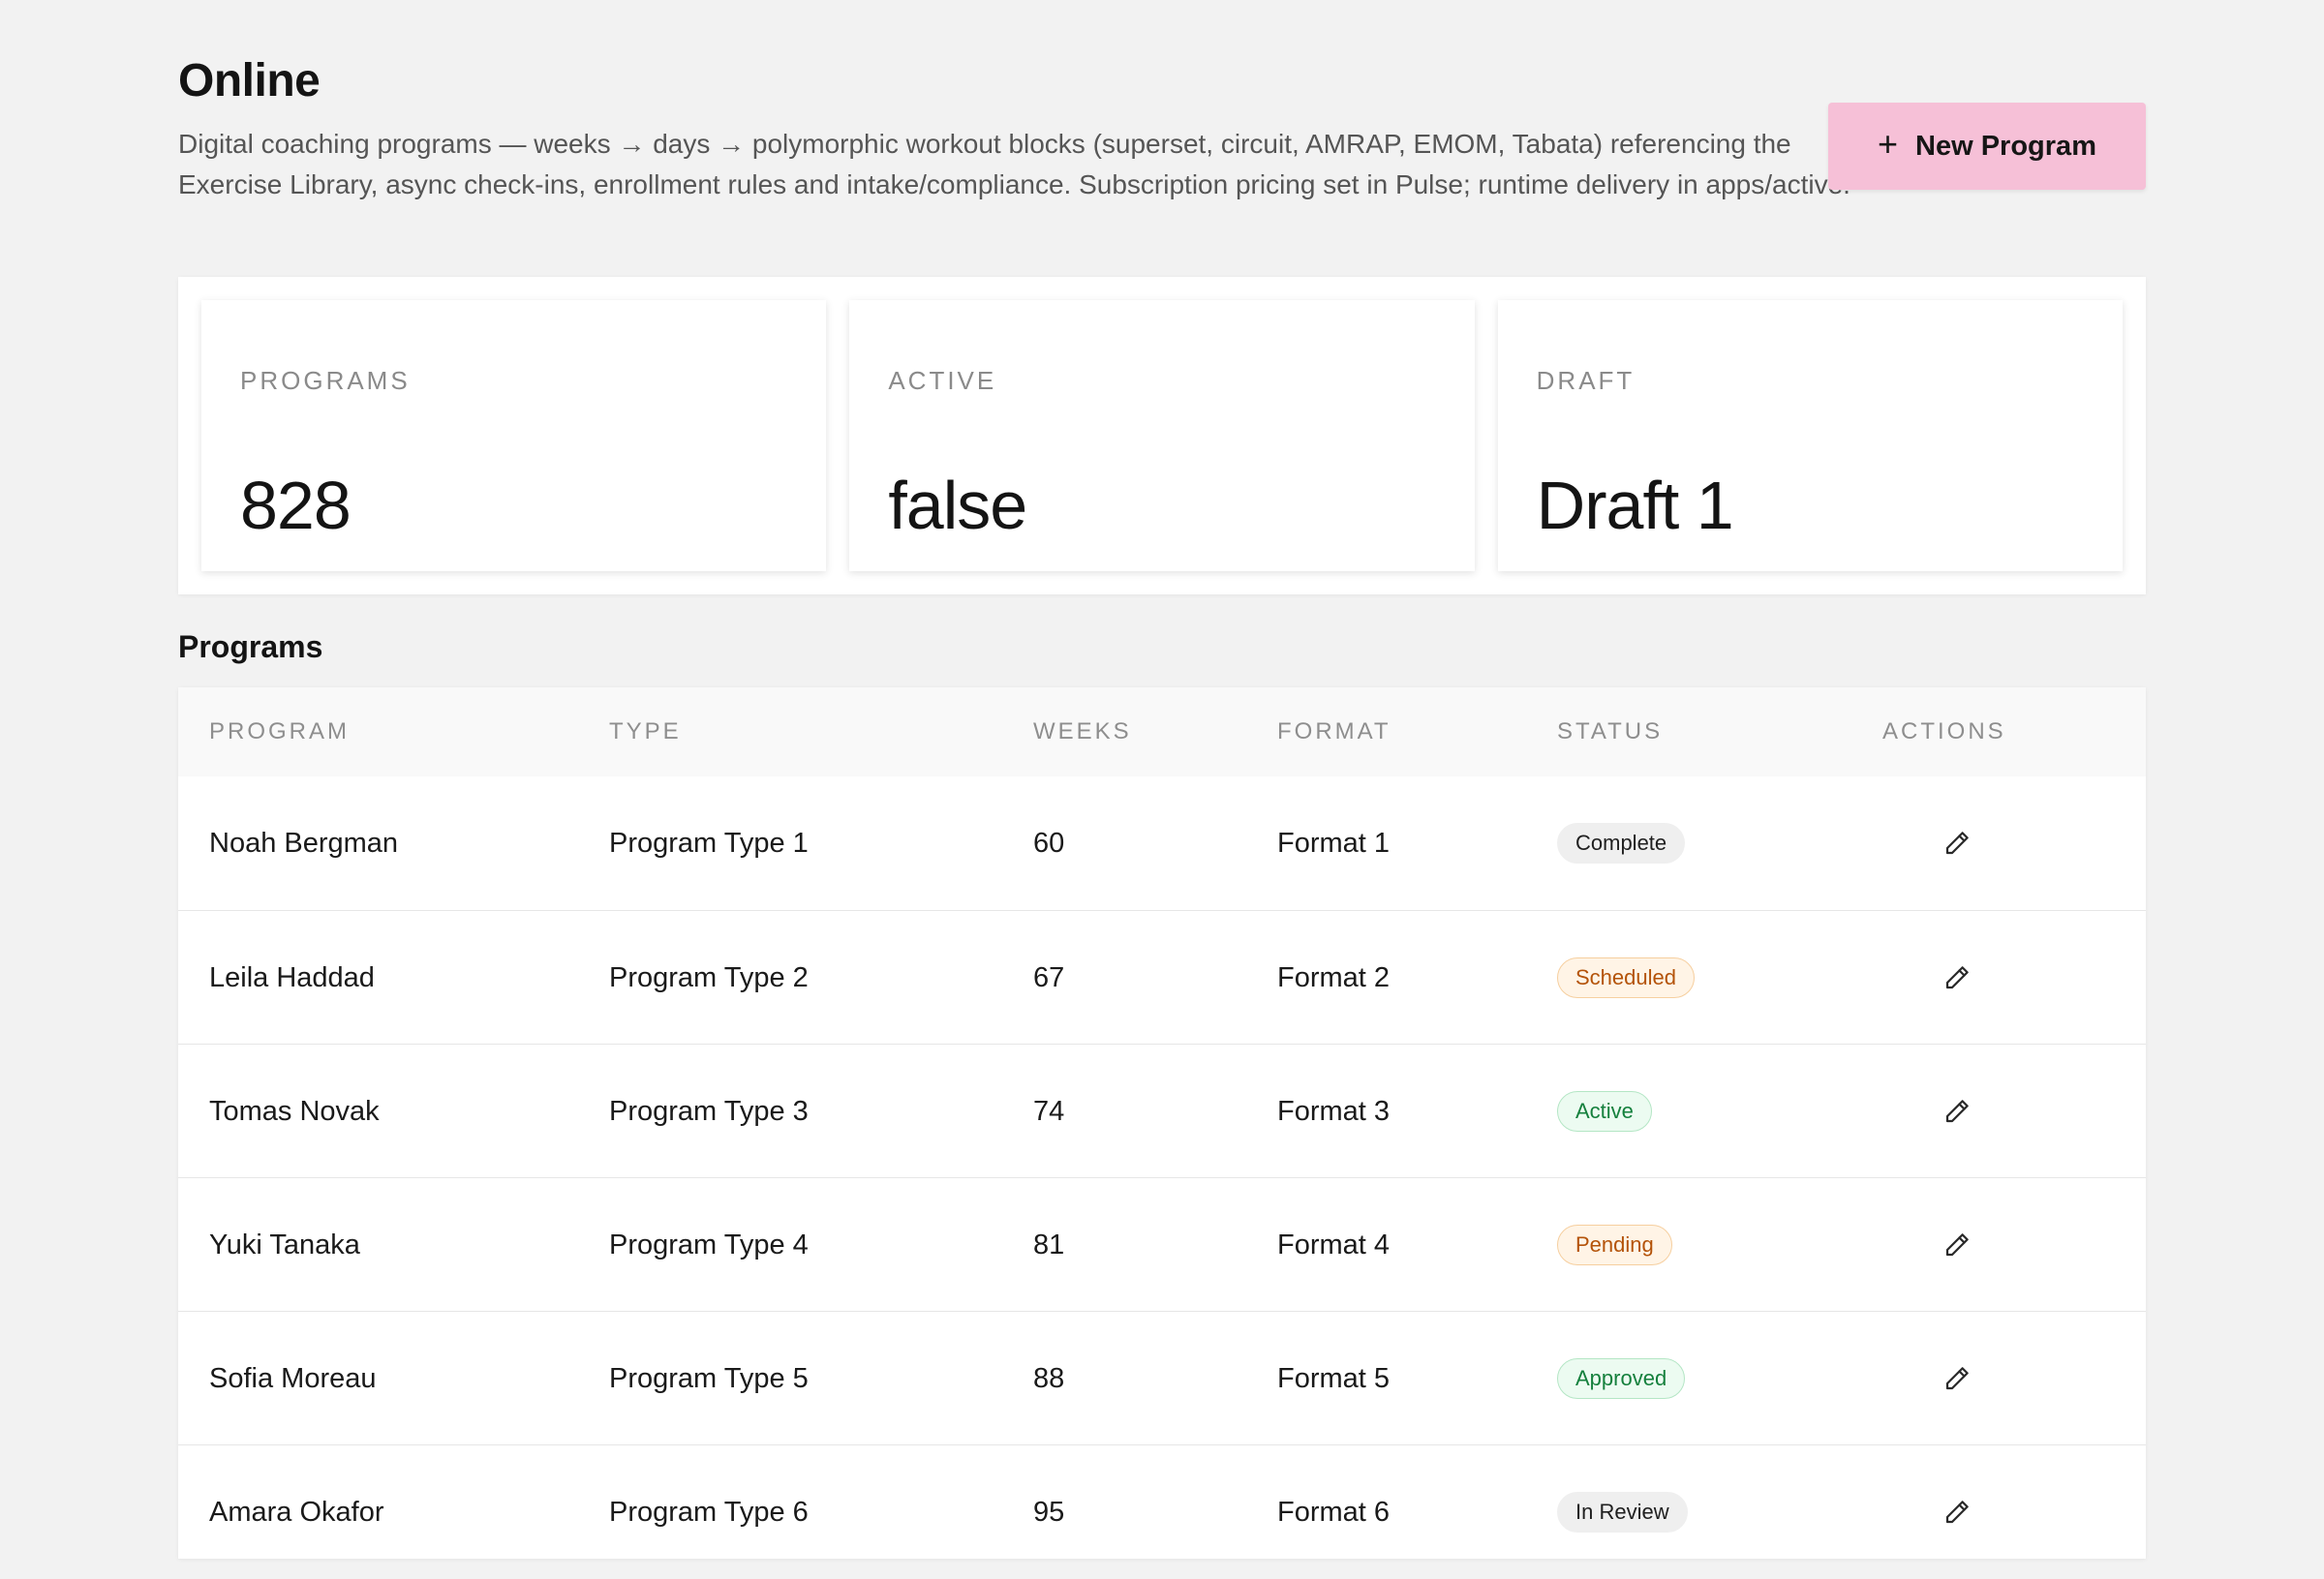 Image resolution: width=2324 pixels, height=1579 pixels. I want to click on status-cell: Approved, so click(1622, 1378).